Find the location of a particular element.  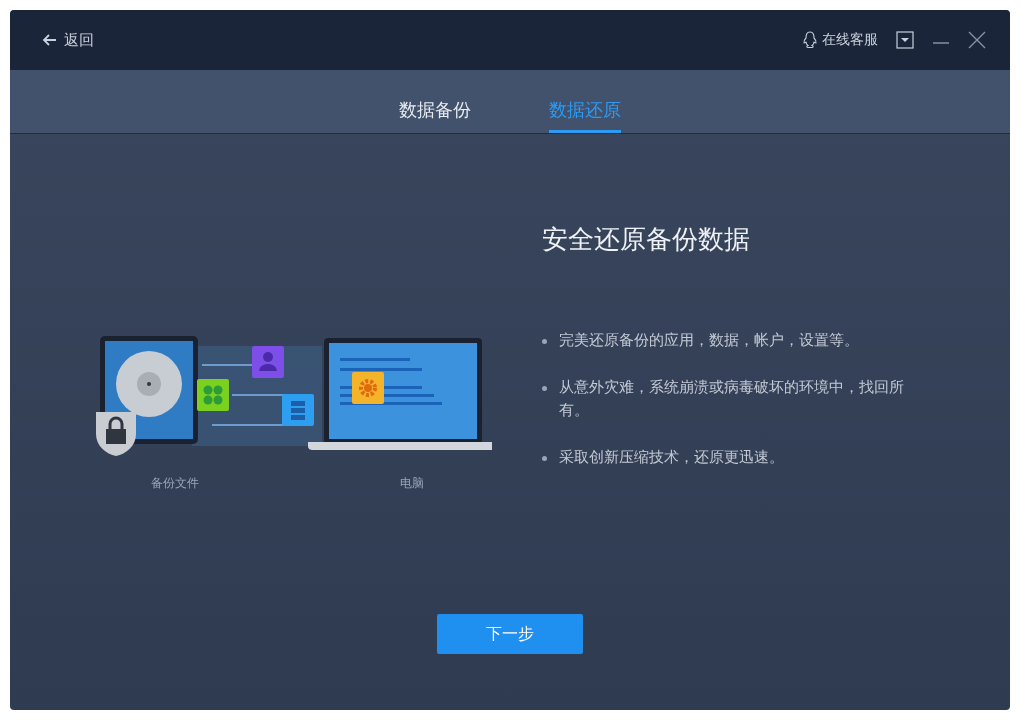

dropdown-icon is located at coordinates (905, 40).